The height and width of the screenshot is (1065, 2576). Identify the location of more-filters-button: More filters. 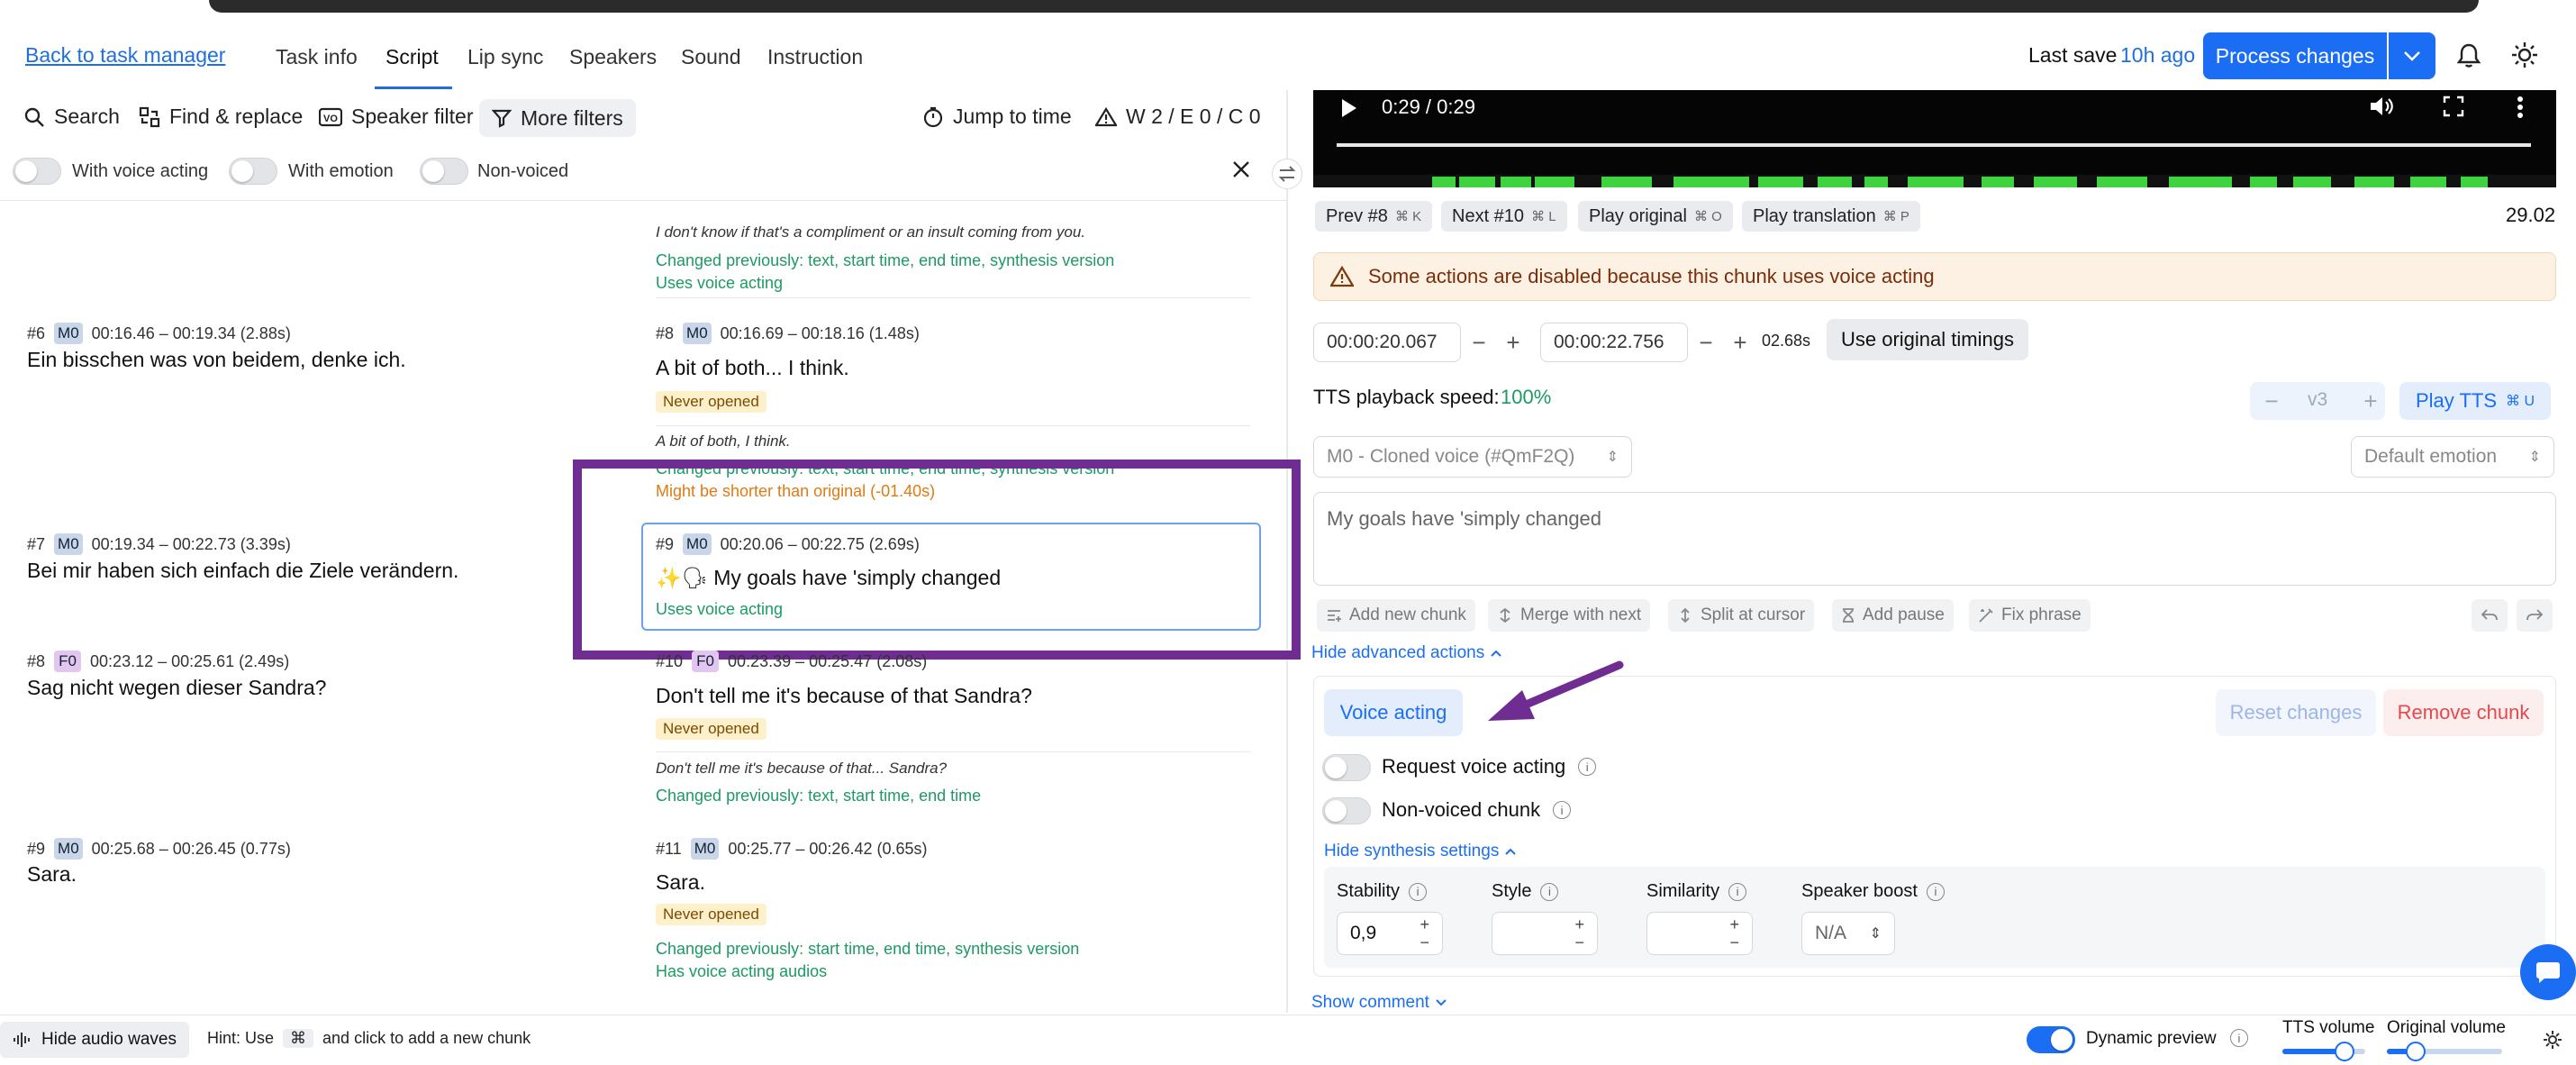
(557, 118).